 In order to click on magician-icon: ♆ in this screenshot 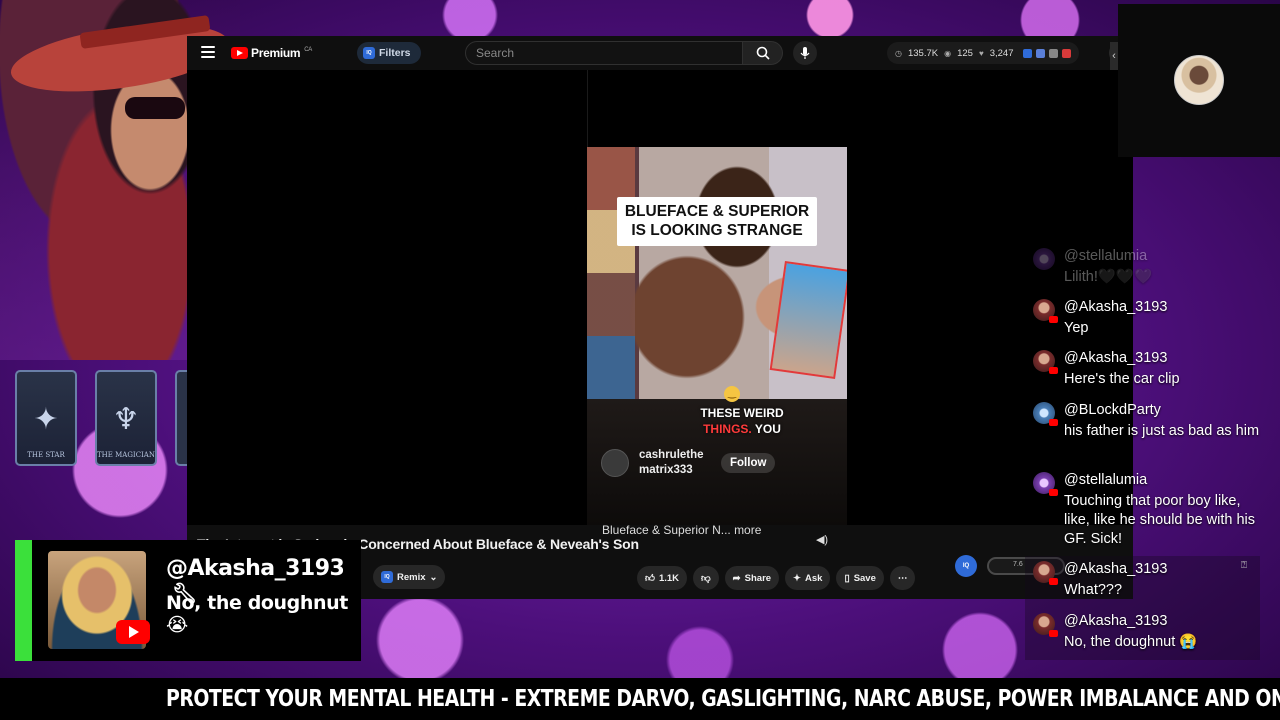, I will do `click(126, 419)`.